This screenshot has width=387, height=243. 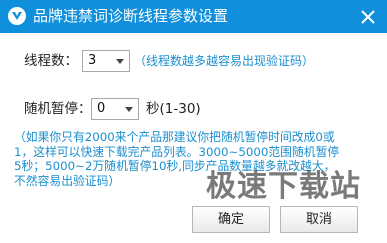 I want to click on random-pause-select: 0, so click(x=115, y=109).